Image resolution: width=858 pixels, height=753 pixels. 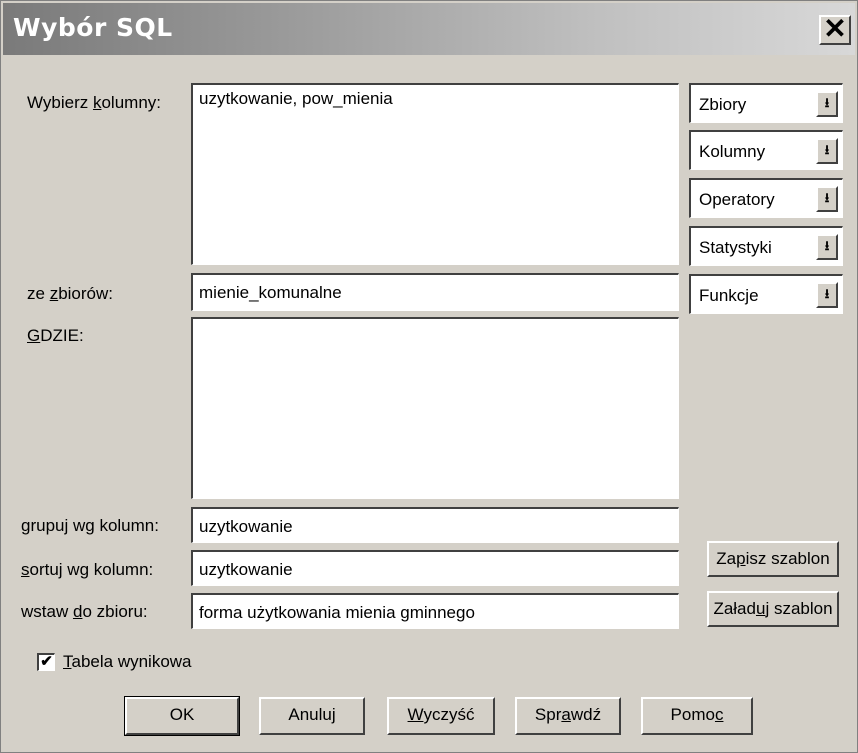 What do you see at coordinates (773, 609) in the screenshot?
I see `load-template-button: Załaduj szablon` at bounding box center [773, 609].